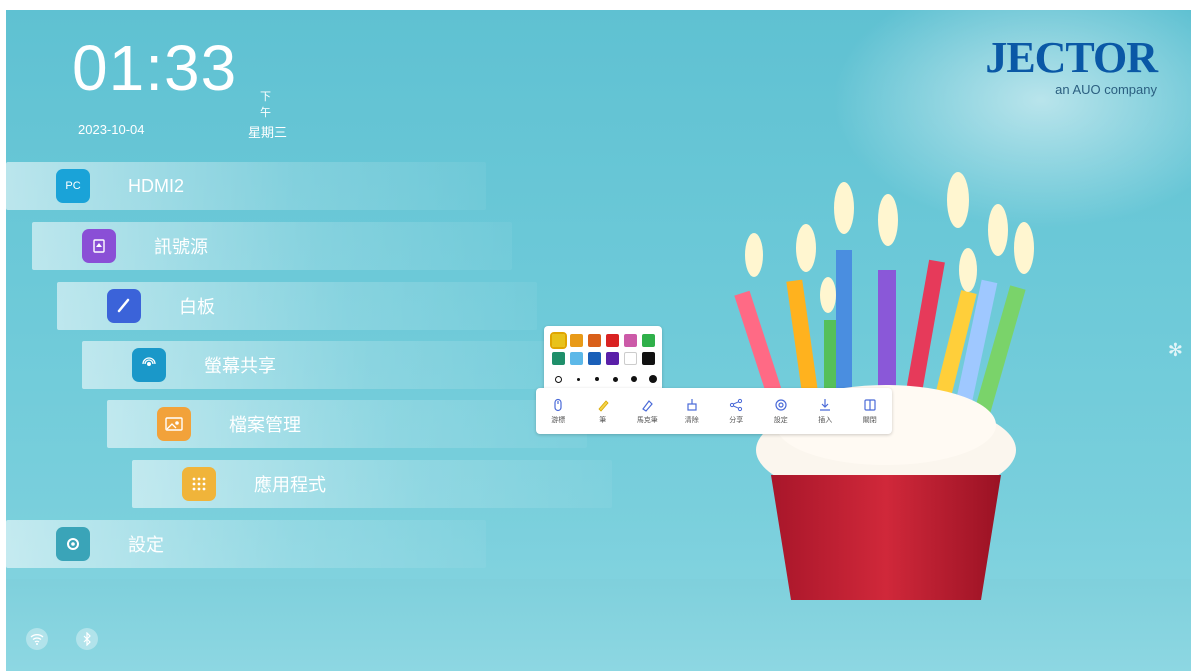  What do you see at coordinates (73, 186) in the screenshot?
I see `pc-icon: PC` at bounding box center [73, 186].